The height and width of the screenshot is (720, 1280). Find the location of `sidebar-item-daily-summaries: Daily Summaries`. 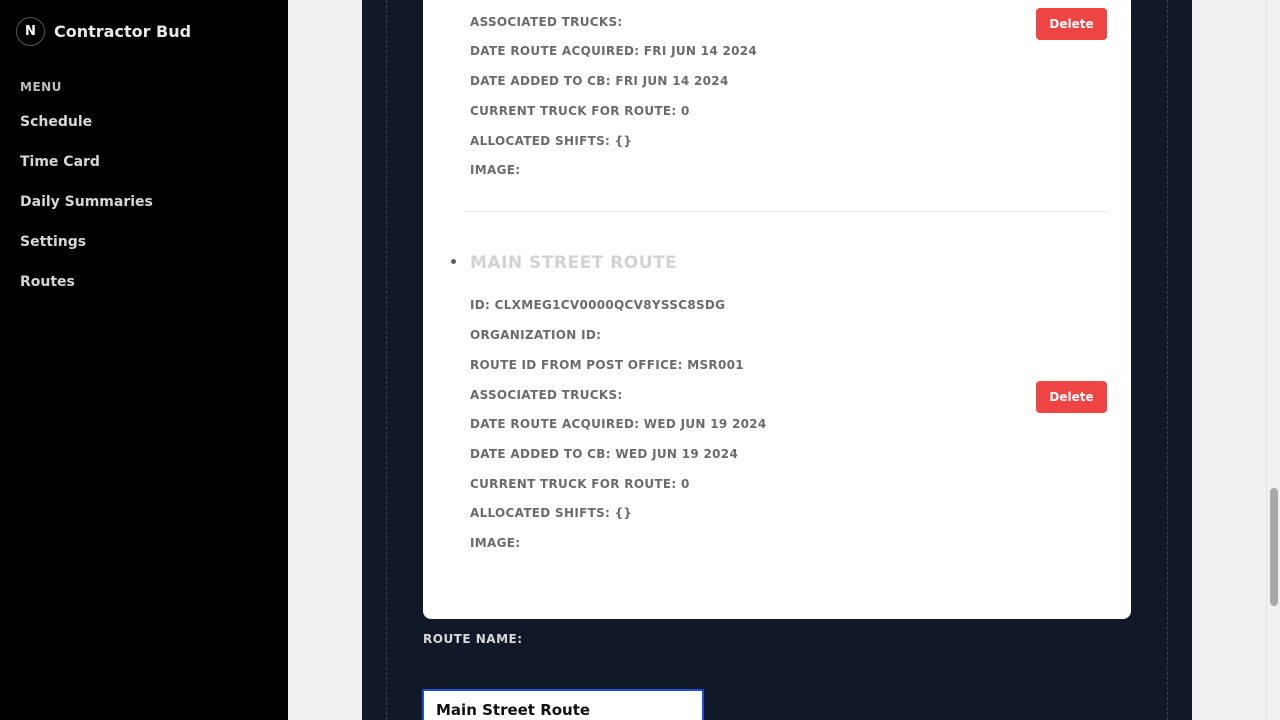

sidebar-item-daily-summaries: Daily Summaries is located at coordinates (86, 212).